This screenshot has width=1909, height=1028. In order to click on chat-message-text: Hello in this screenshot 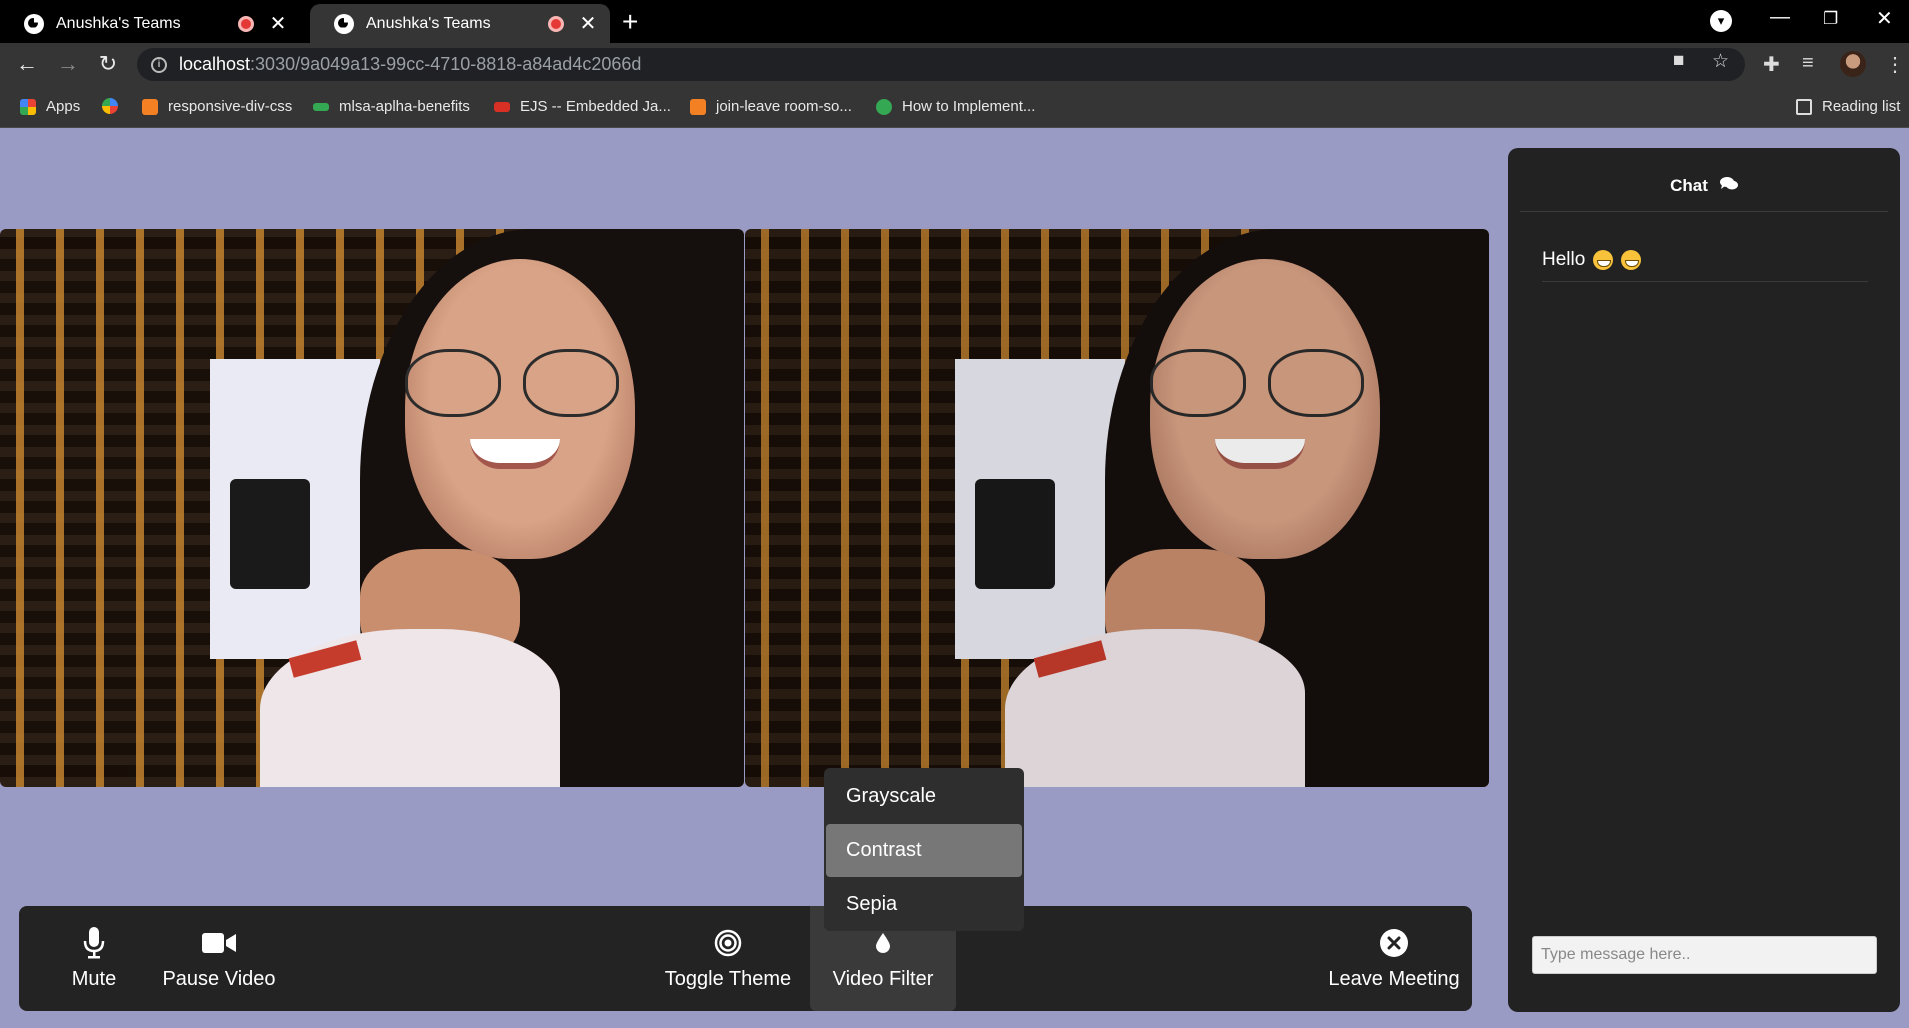, I will do `click(1564, 259)`.